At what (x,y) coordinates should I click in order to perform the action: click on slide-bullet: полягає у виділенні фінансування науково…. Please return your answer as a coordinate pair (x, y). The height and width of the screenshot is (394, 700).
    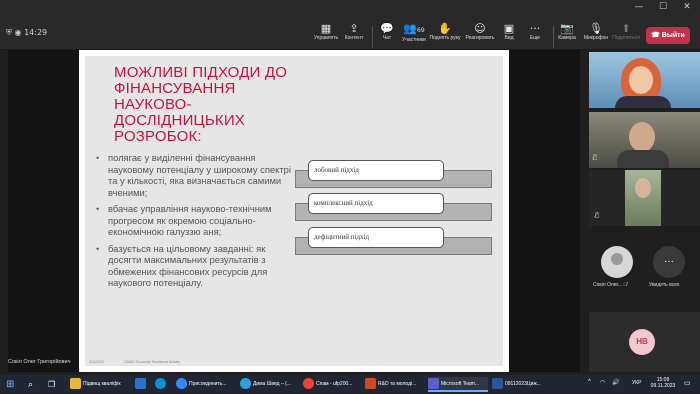
    Looking at the image, I should click on (194, 175).